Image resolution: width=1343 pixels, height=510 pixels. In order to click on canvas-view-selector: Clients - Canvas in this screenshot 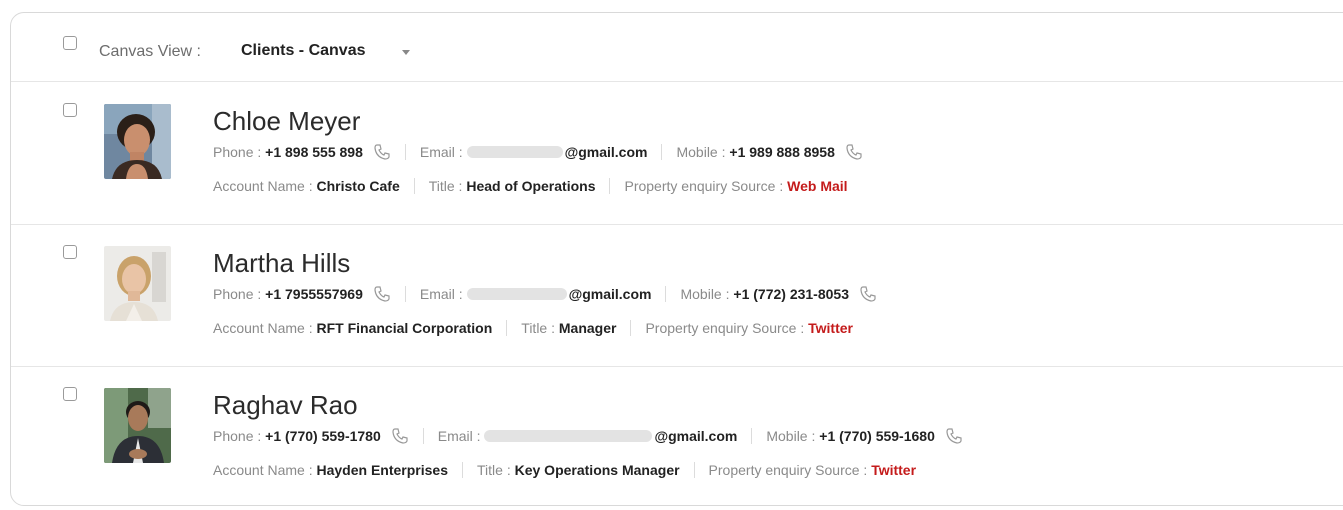, I will do `click(303, 51)`.